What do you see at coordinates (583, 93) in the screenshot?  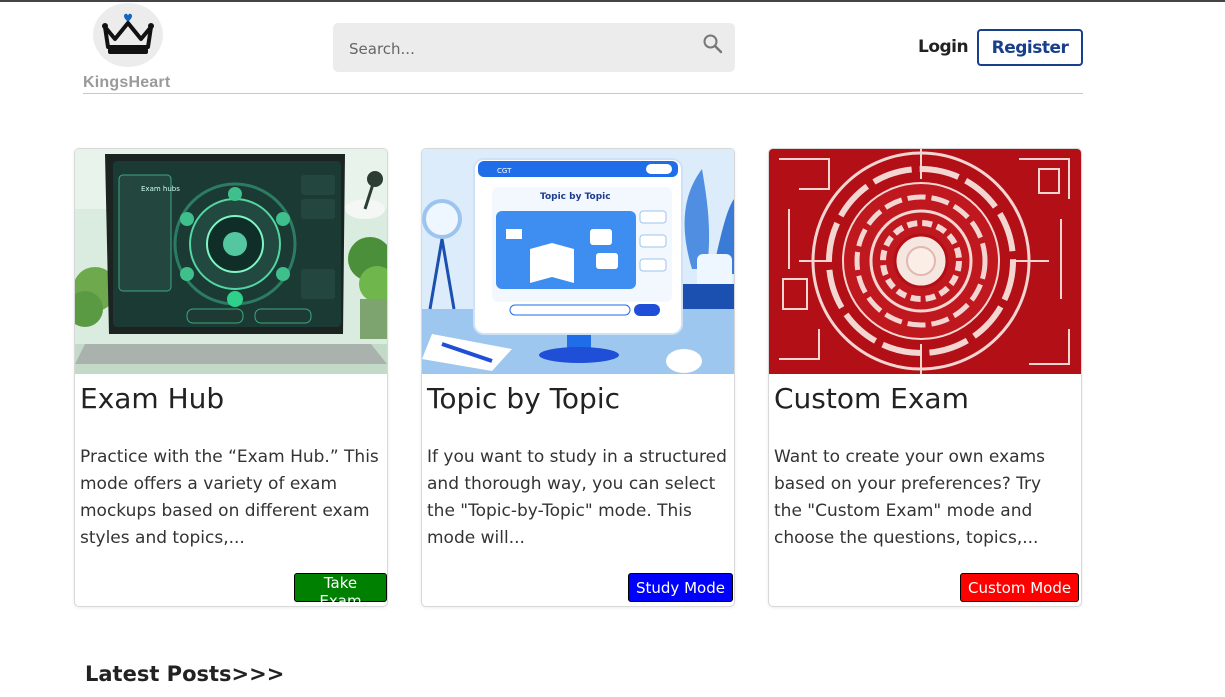 I see `header-divider` at bounding box center [583, 93].